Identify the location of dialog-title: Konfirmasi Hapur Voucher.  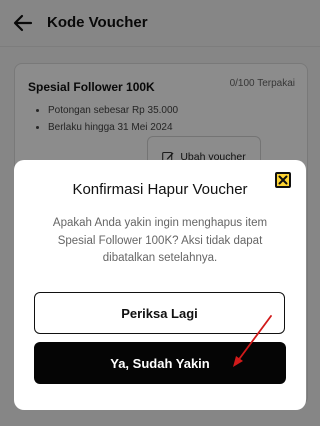
(160, 189).